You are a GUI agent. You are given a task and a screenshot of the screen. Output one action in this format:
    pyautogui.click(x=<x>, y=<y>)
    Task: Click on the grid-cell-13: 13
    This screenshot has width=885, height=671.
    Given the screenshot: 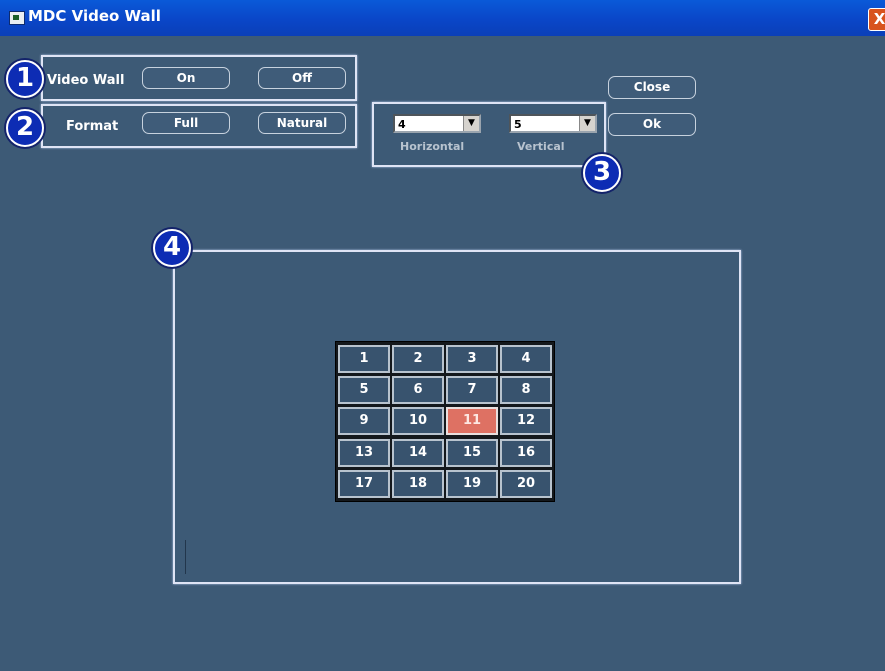 What is the action you would take?
    pyautogui.click(x=364, y=452)
    